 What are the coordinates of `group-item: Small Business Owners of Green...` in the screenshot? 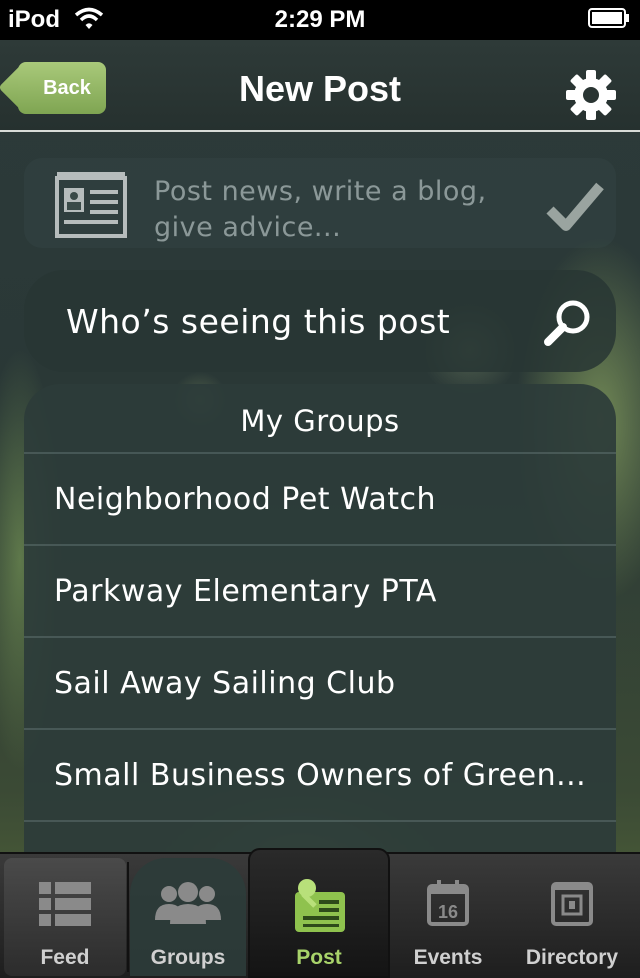 It's located at (320, 776).